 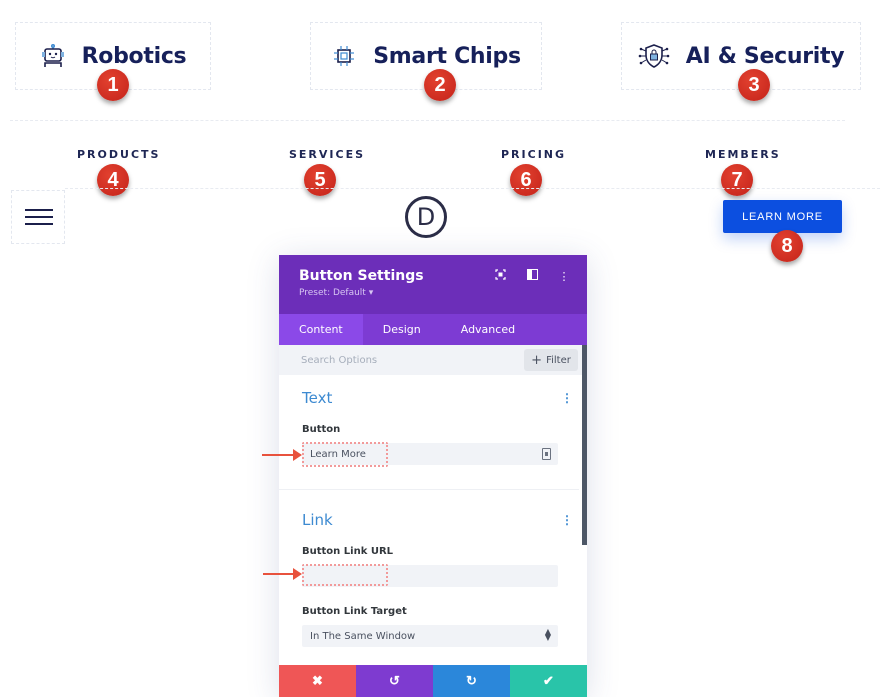 I want to click on preset-selector: Preset: Default ▾, so click(x=433, y=293).